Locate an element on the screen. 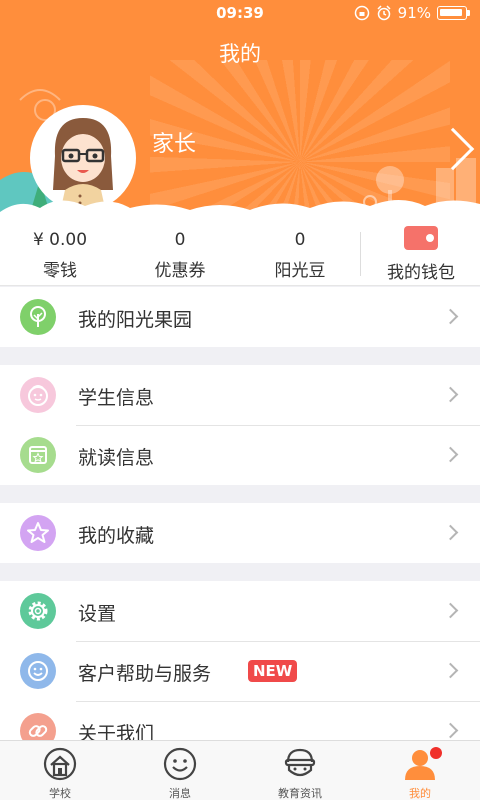  coupons-label: 优惠券 is located at coordinates (180, 271).